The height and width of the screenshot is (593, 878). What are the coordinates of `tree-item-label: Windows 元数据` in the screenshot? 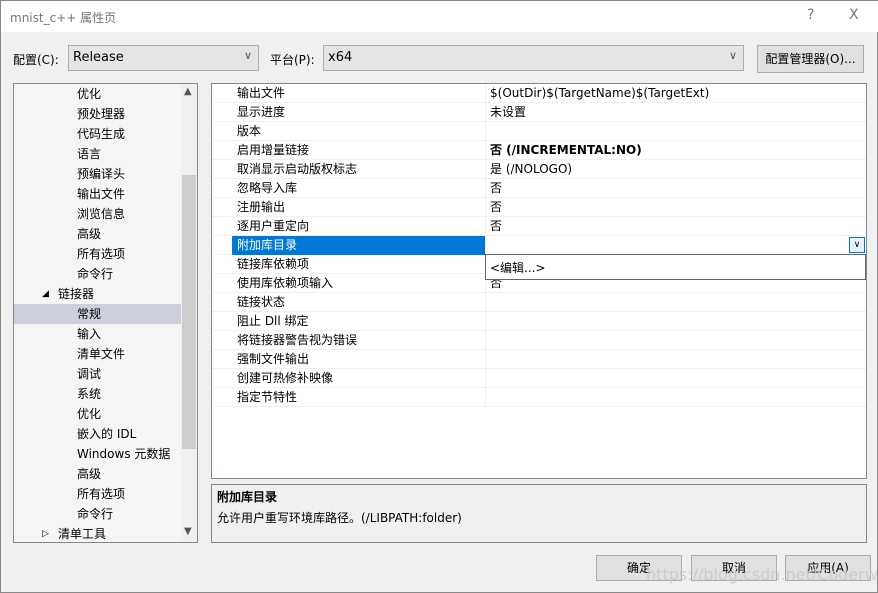 It's located at (124, 454).